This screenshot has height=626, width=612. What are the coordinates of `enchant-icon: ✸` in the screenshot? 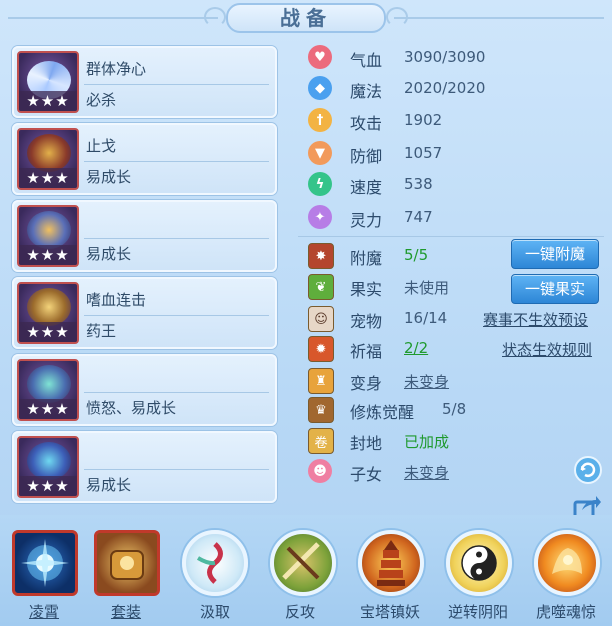 It's located at (321, 256).